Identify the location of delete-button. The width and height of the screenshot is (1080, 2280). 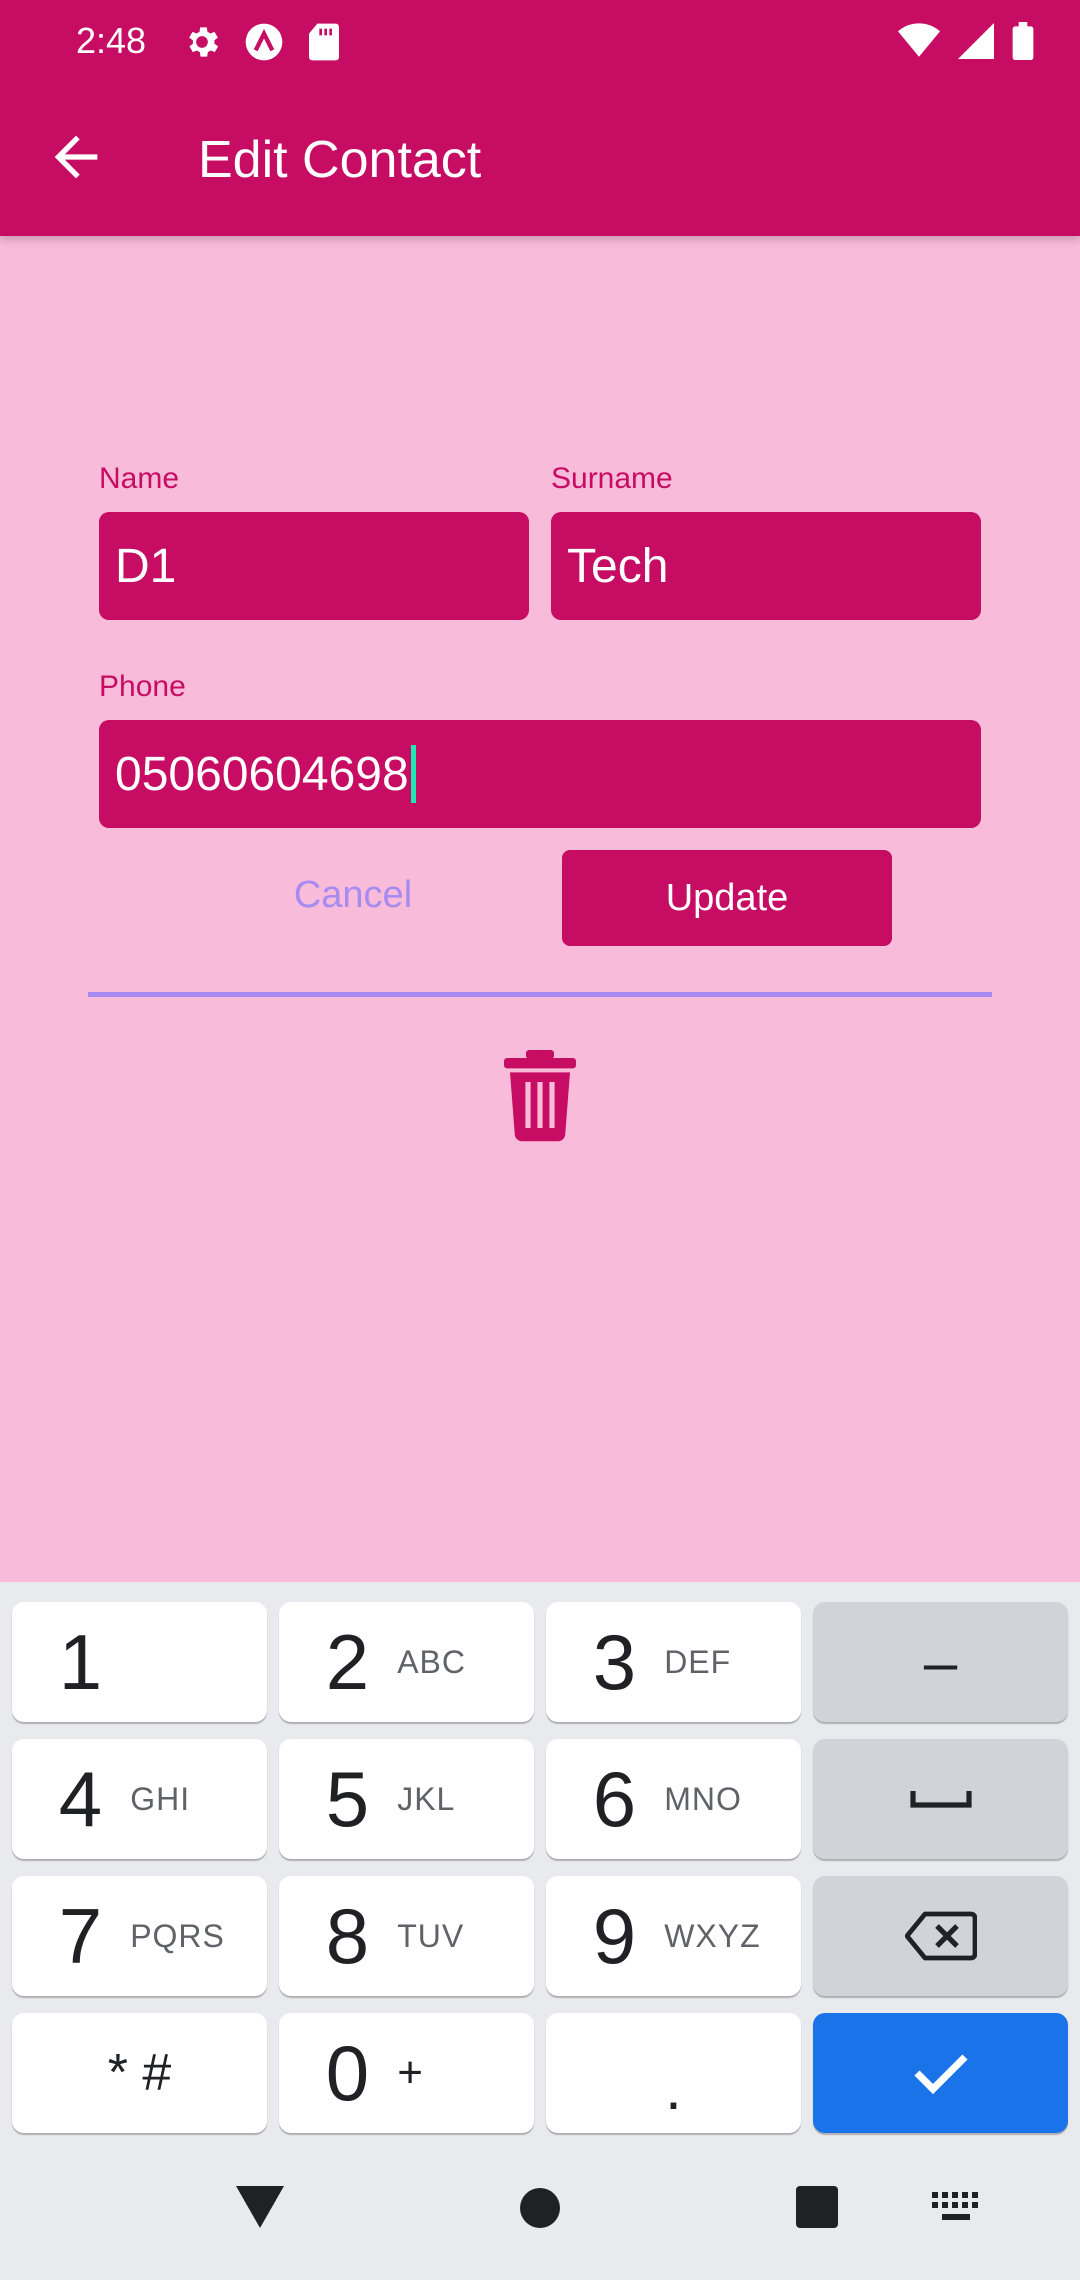
(540, 1096).